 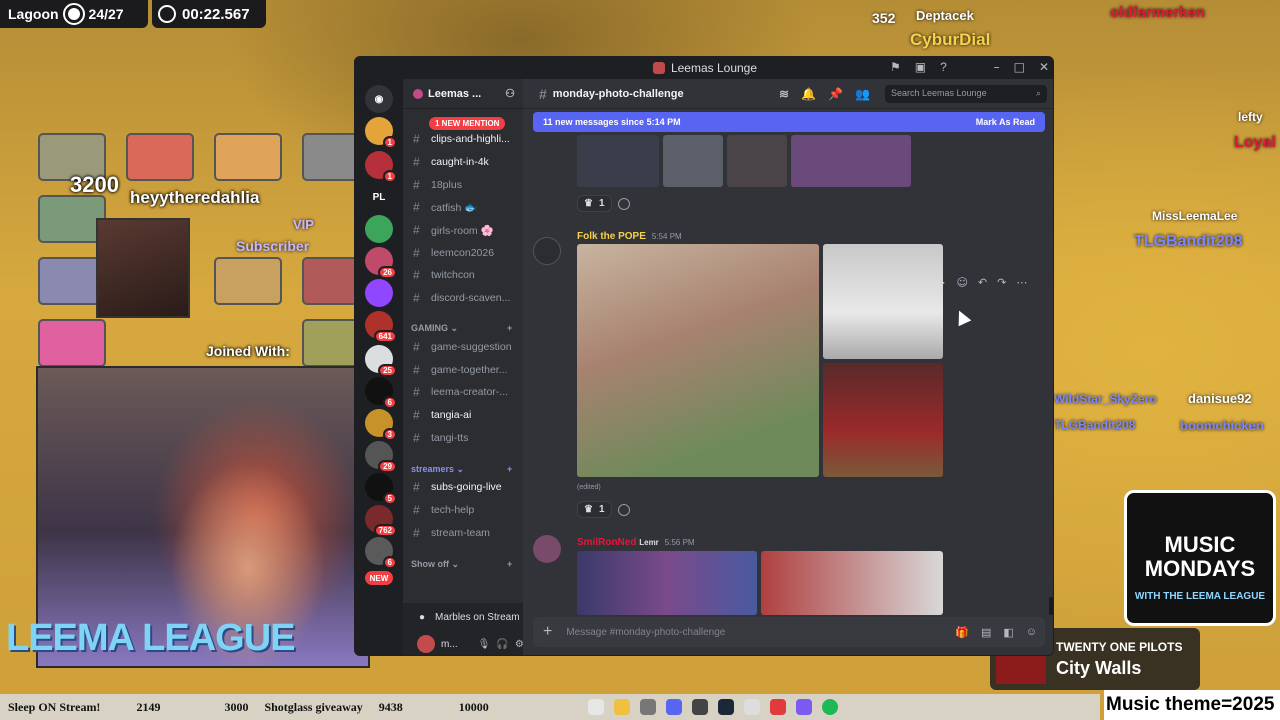 What do you see at coordinates (835, 94) in the screenshot?
I see `pin-icon: 📌` at bounding box center [835, 94].